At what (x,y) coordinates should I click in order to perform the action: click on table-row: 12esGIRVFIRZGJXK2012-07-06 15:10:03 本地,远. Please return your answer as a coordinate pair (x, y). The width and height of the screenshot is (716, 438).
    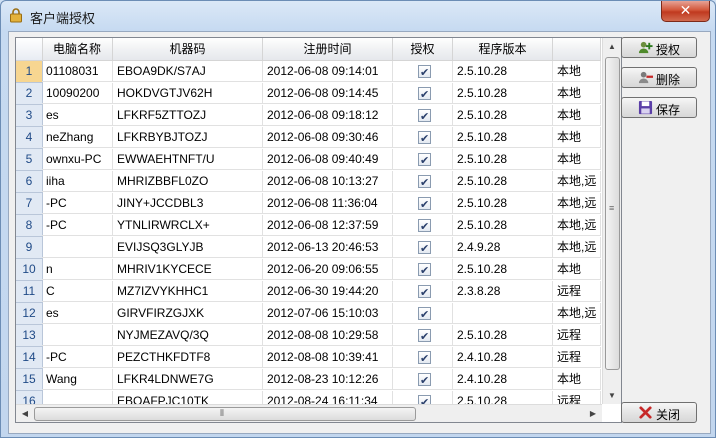
    Looking at the image, I should click on (308, 314).